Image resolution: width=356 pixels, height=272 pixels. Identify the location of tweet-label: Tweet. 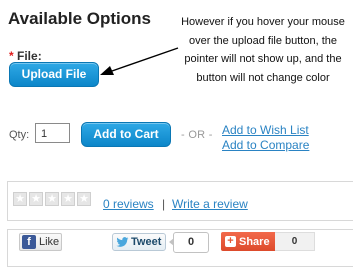
(146, 242).